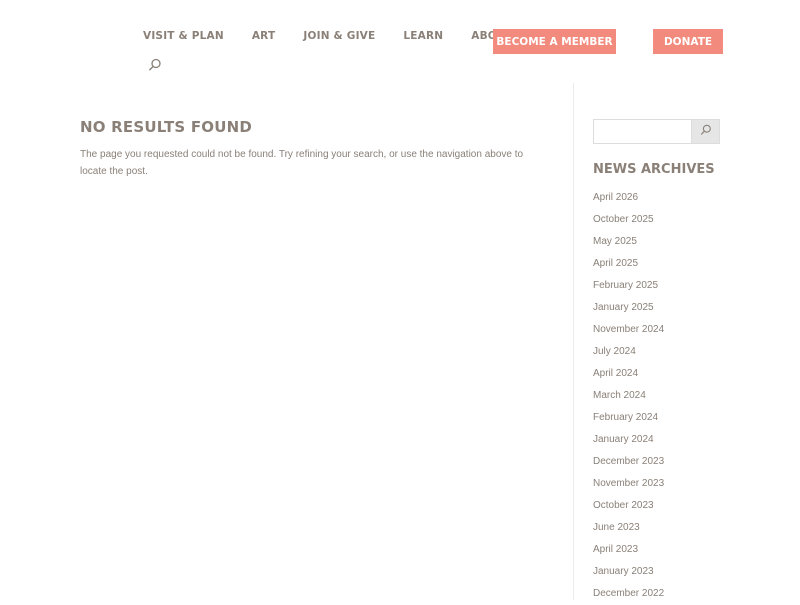 This screenshot has height=605, width=800. Describe the element at coordinates (623, 219) in the screenshot. I see `archive-link: October 2025` at that location.